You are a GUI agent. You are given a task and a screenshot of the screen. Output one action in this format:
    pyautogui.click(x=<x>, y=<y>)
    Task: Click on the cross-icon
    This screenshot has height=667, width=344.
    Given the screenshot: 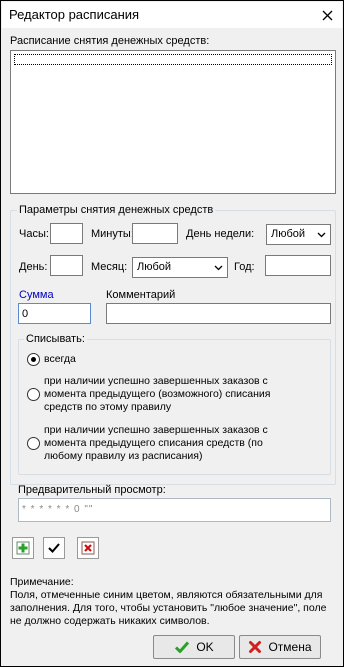 What is the action you would take?
    pyautogui.click(x=255, y=647)
    